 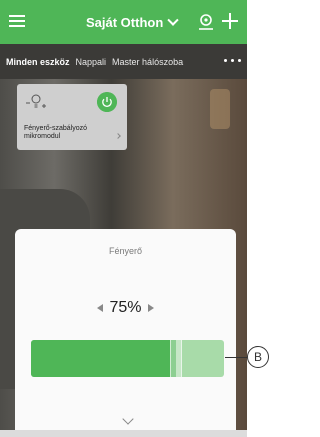 I want to click on callout-line, so click(x=236, y=357).